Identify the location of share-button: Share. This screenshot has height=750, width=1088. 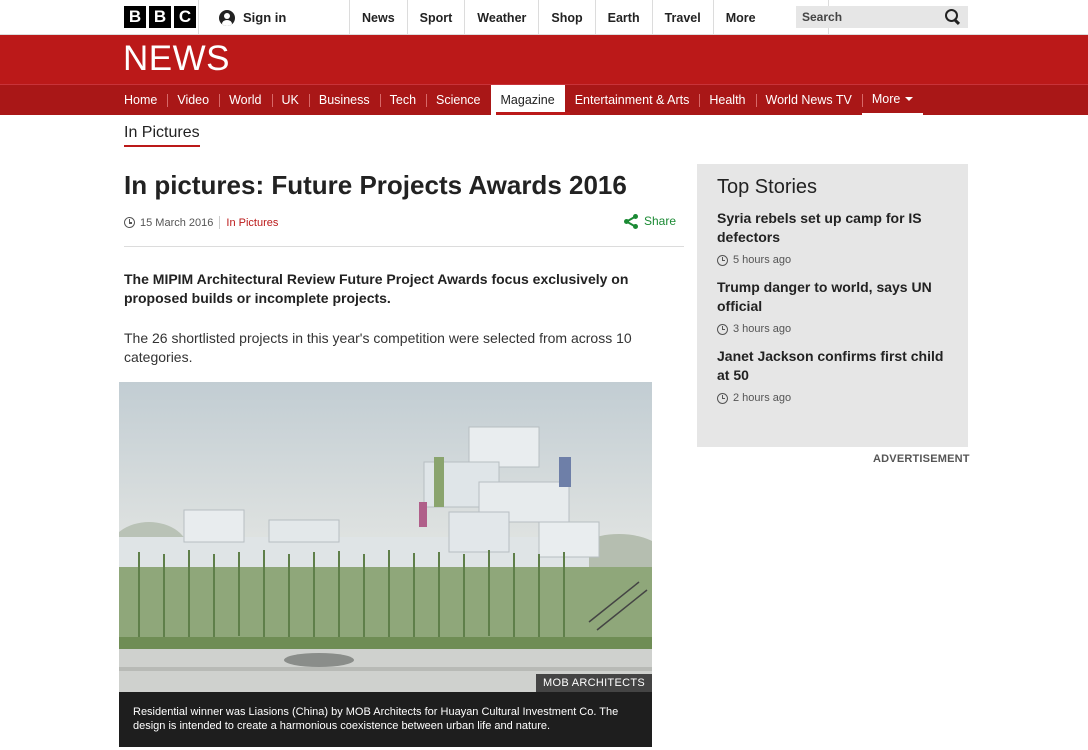
(650, 221).